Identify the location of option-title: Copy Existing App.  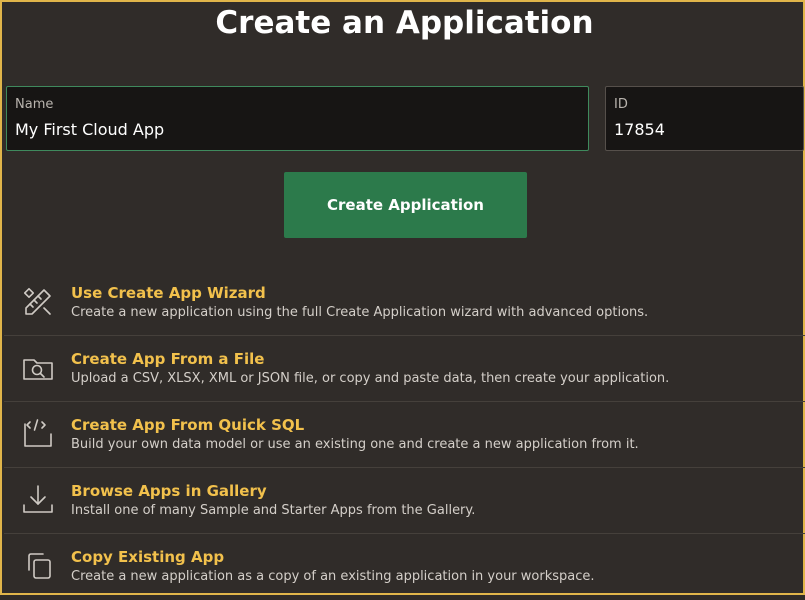
(148, 557).